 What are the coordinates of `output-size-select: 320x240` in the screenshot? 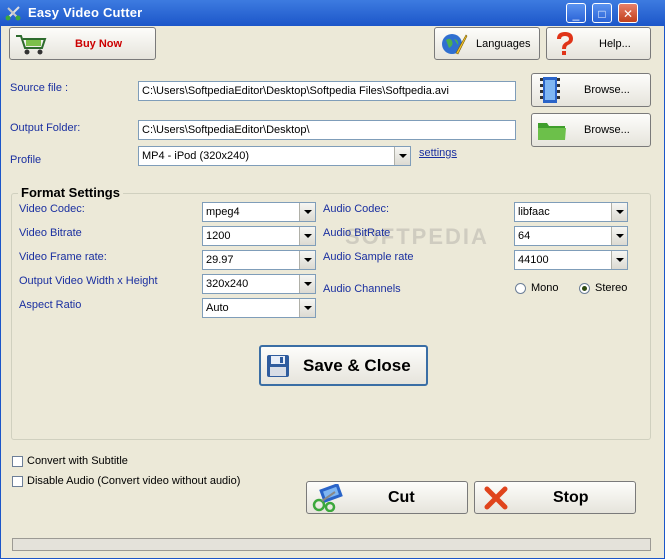 It's located at (259, 284).